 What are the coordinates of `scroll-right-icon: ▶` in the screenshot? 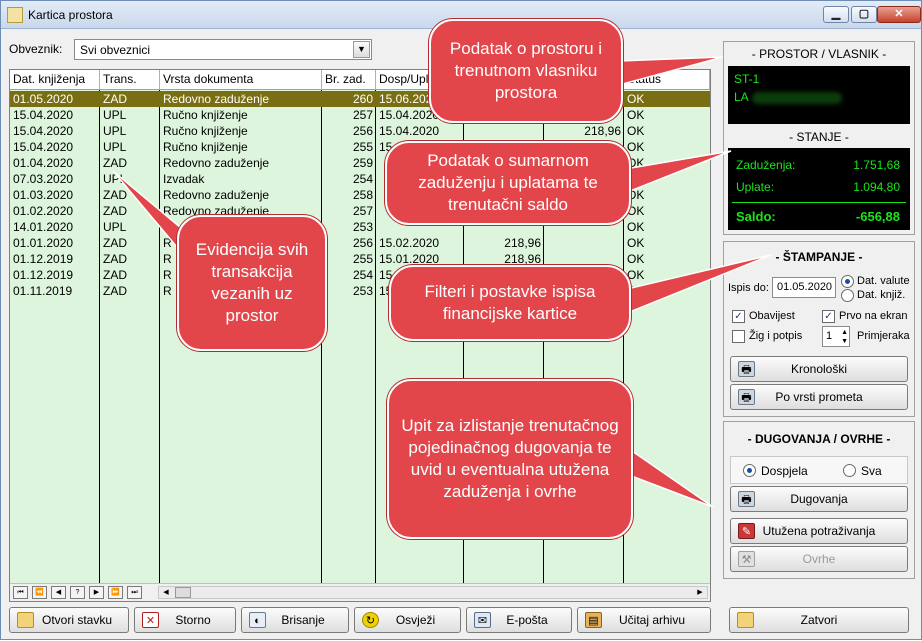 It's located at (700, 592).